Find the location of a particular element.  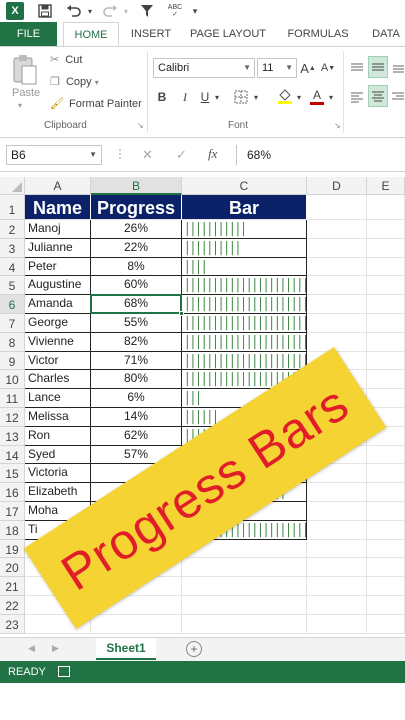

row-header: 13 is located at coordinates (12, 436).